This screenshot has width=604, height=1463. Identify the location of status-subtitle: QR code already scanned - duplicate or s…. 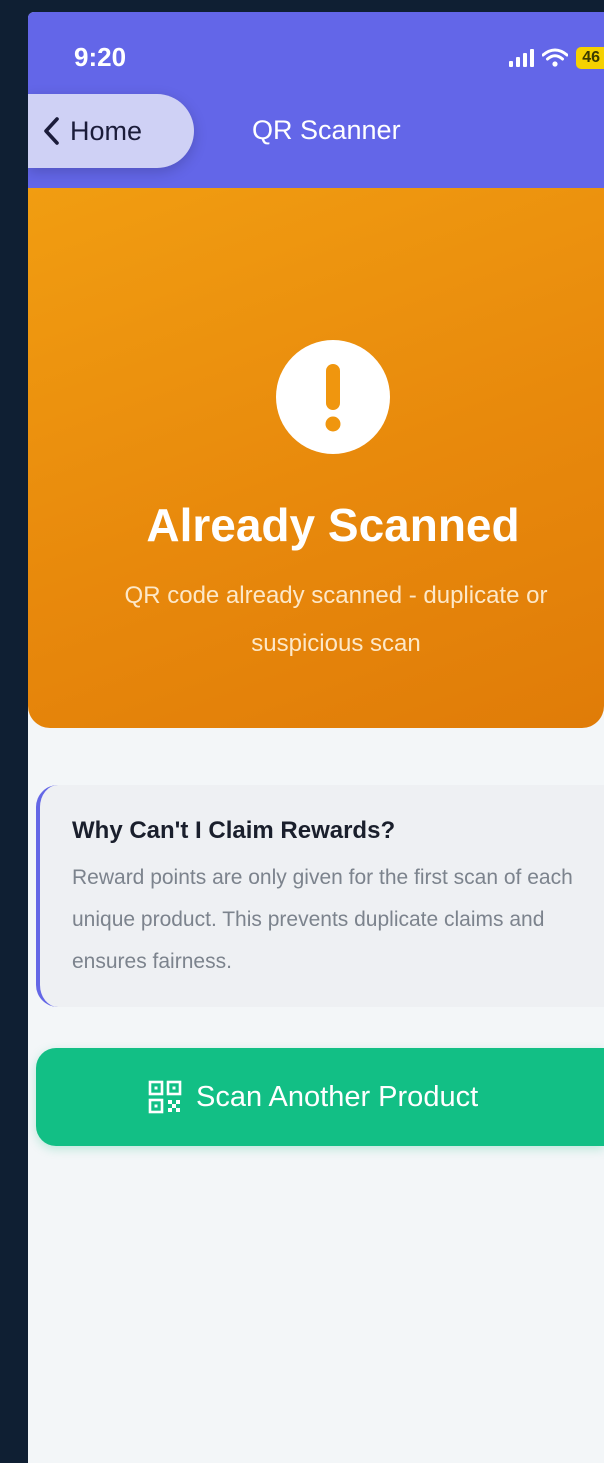
(336, 619).